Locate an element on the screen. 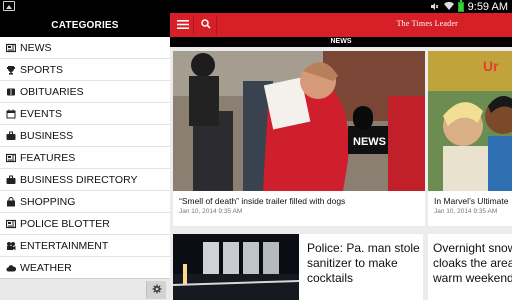 The image size is (512, 300). menu-button is located at coordinates (183, 25).